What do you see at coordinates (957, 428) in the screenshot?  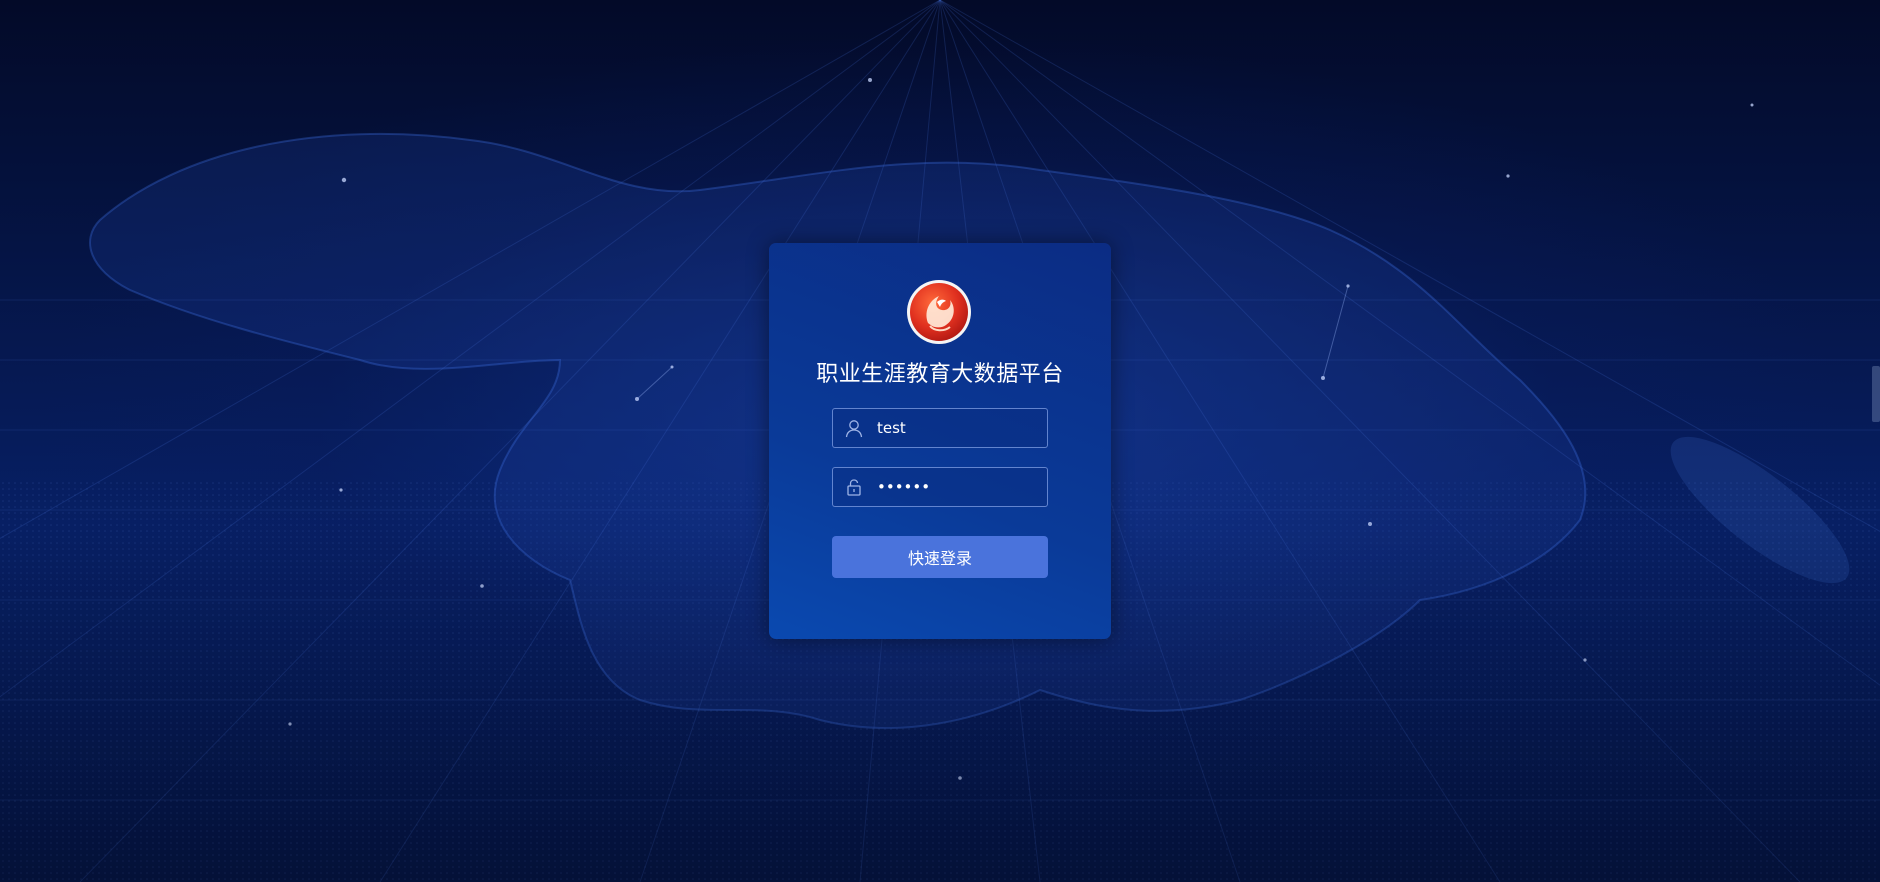 I see `username-input` at bounding box center [957, 428].